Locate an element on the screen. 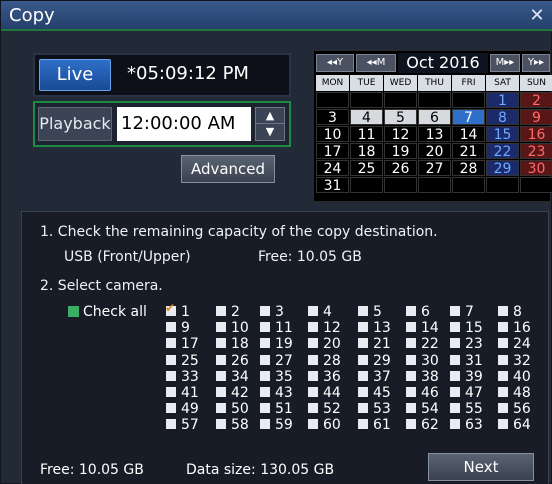 The width and height of the screenshot is (552, 484). camera-checkbox: 15 is located at coordinates (466, 328).